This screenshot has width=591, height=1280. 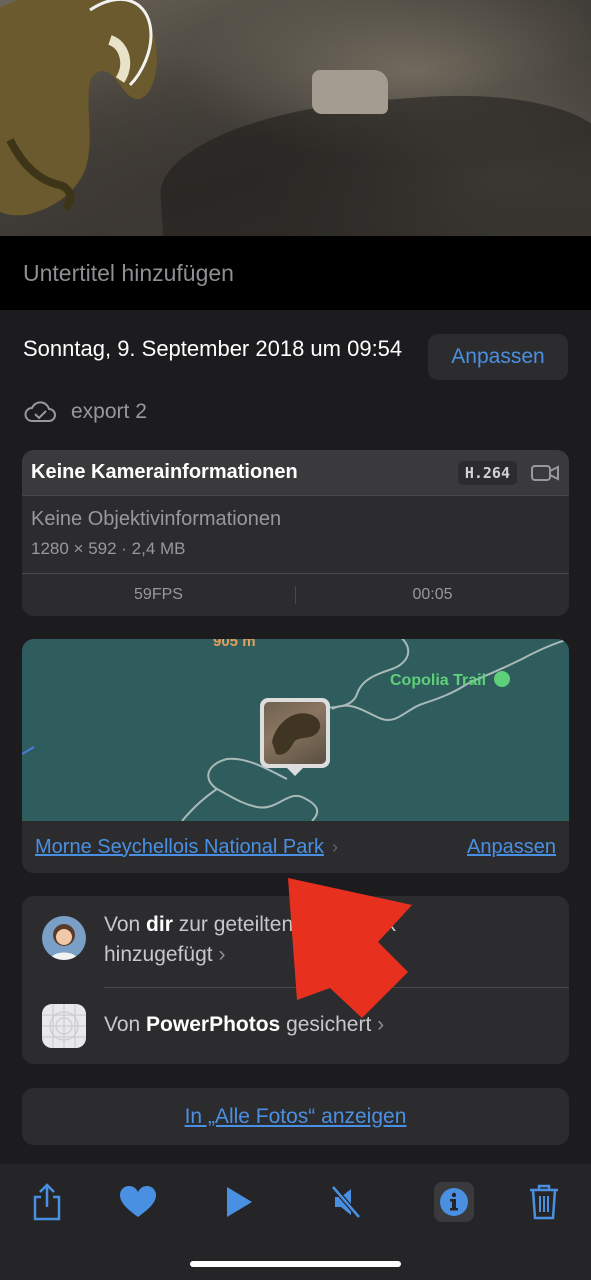 What do you see at coordinates (159, 924) in the screenshot?
I see `row1-bold: dir` at bounding box center [159, 924].